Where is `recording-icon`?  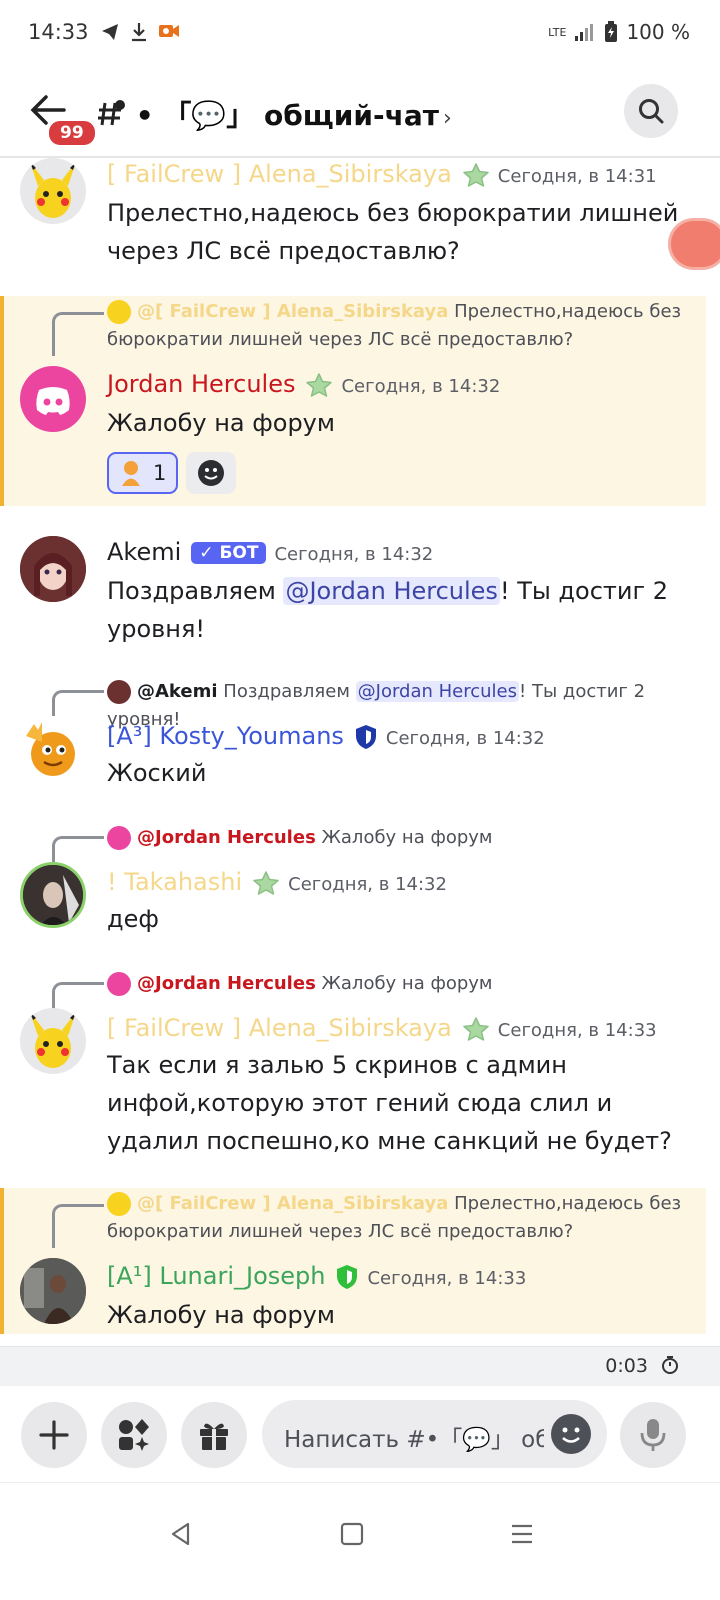
recording-icon is located at coordinates (169, 31).